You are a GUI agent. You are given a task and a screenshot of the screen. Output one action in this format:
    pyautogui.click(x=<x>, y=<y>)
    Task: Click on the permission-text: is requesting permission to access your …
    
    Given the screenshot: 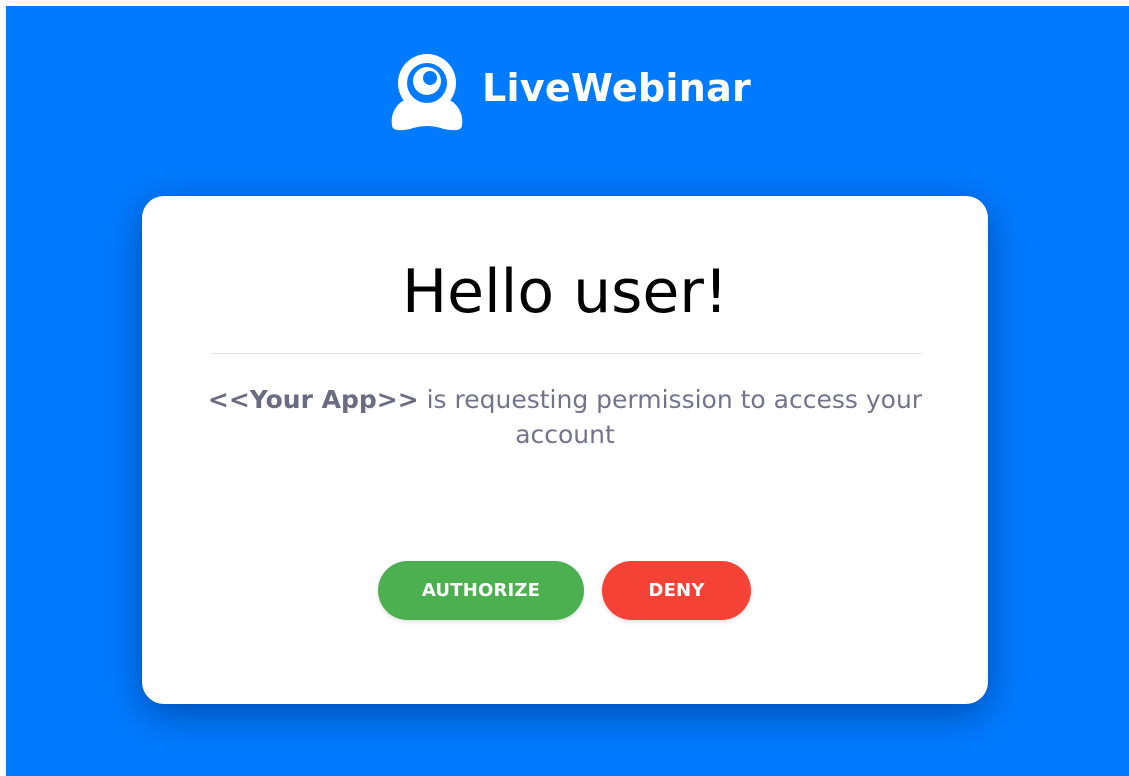 What is the action you would take?
    pyautogui.click(x=670, y=417)
    